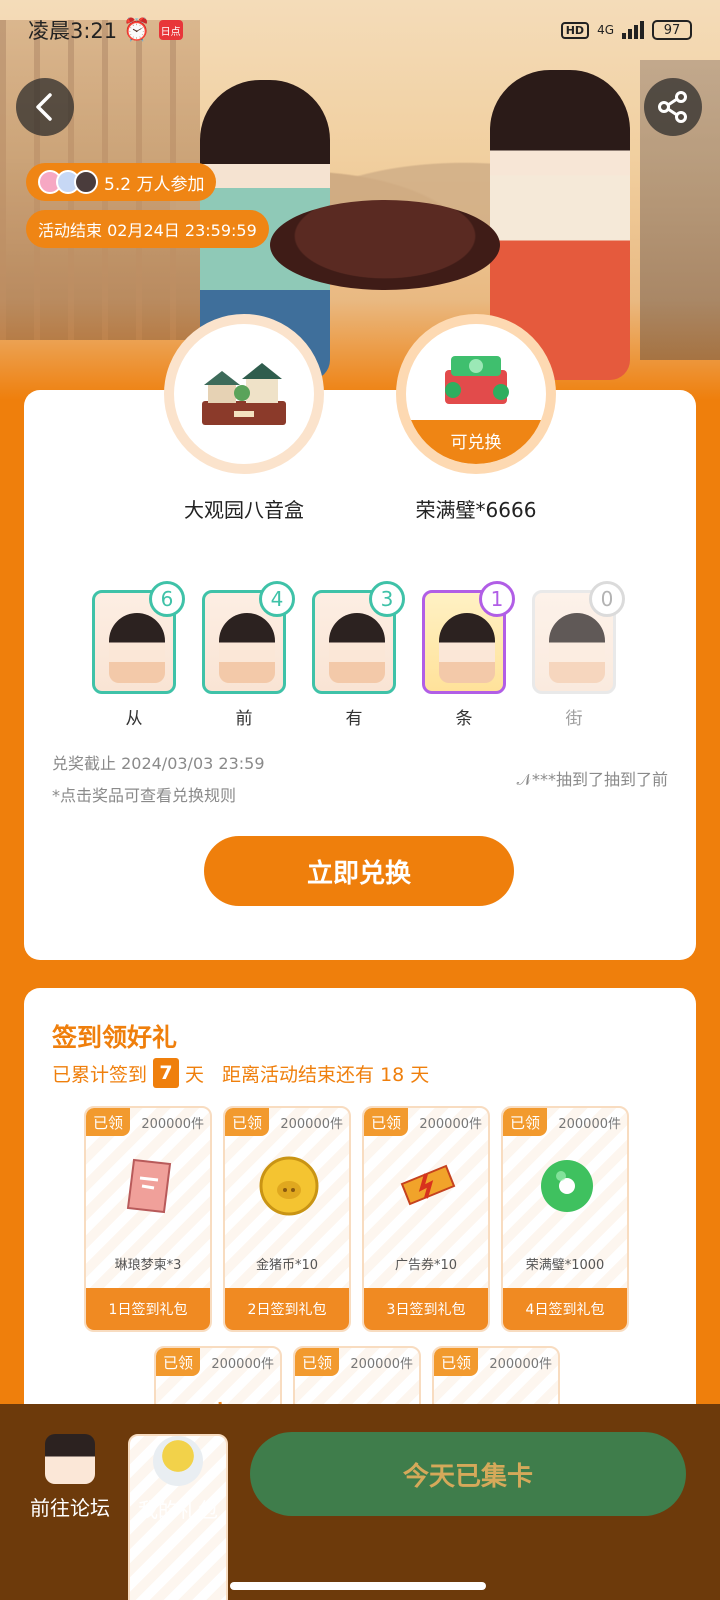 This screenshot has width=720, height=1600. I want to click on character-card-tiao: 1 条, so click(468, 655).